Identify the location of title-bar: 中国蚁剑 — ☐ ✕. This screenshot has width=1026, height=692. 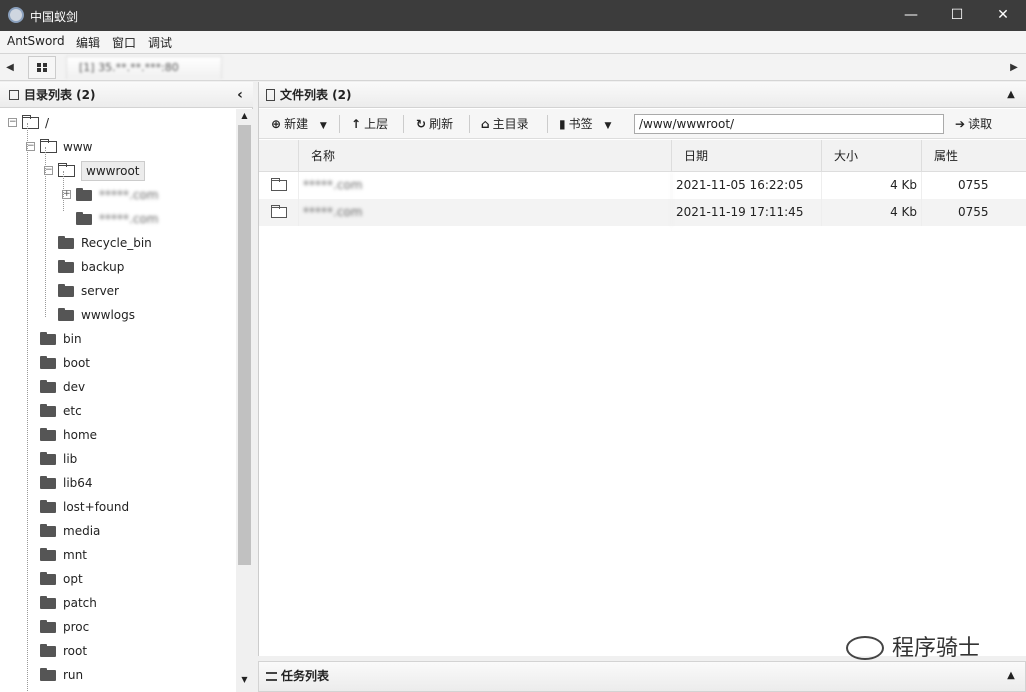
(513, 15).